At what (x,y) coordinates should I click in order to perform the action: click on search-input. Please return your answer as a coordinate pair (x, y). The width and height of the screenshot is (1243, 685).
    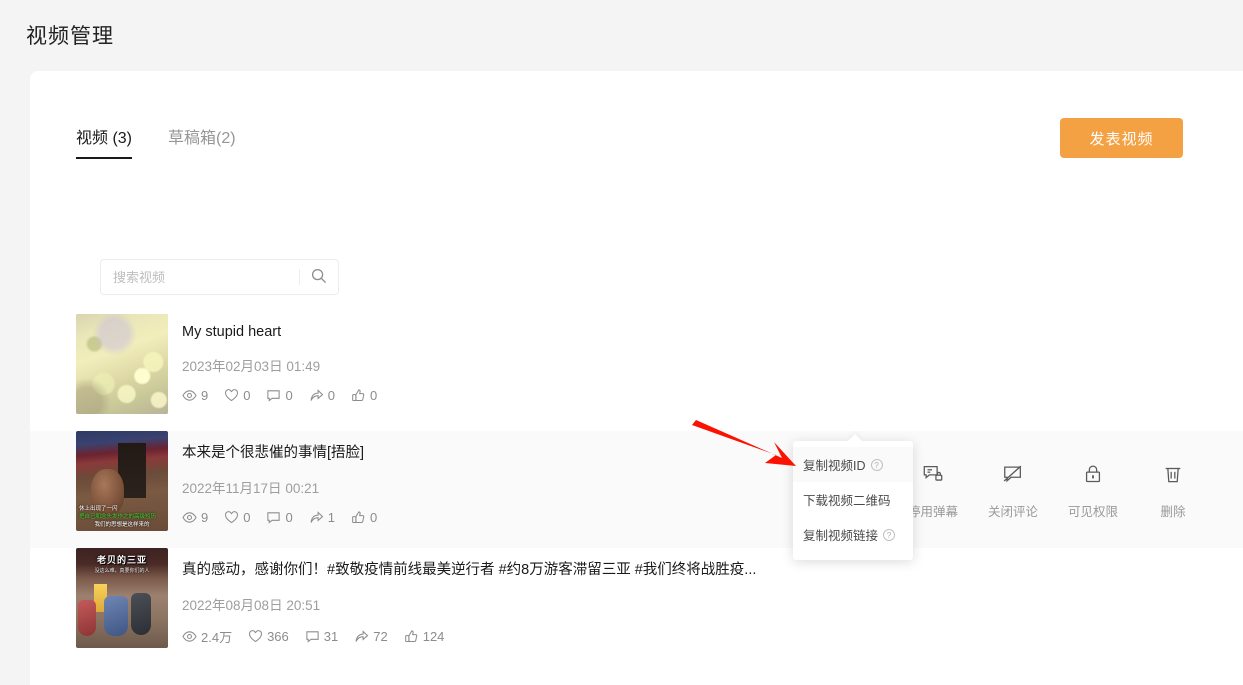
    Looking at the image, I should click on (200, 277).